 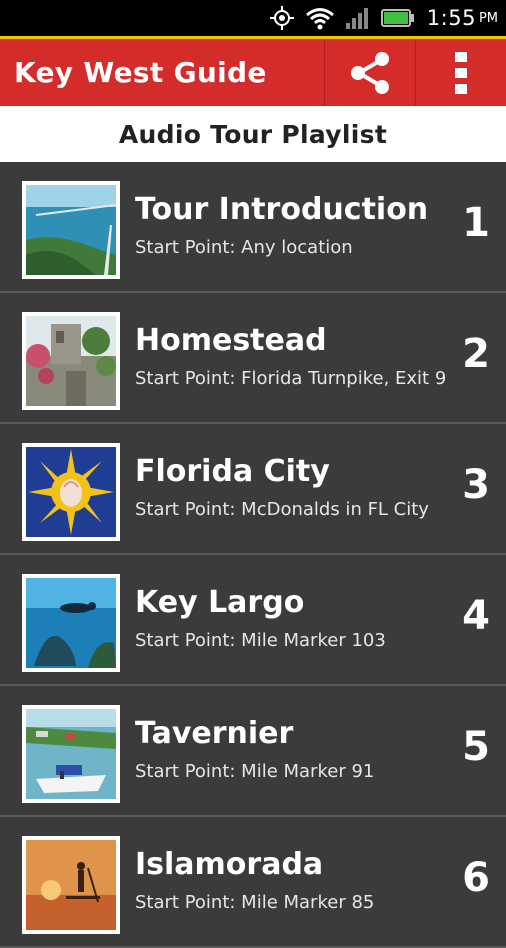 What do you see at coordinates (253, 18) in the screenshot?
I see `status-bar: 1:55 PM` at bounding box center [253, 18].